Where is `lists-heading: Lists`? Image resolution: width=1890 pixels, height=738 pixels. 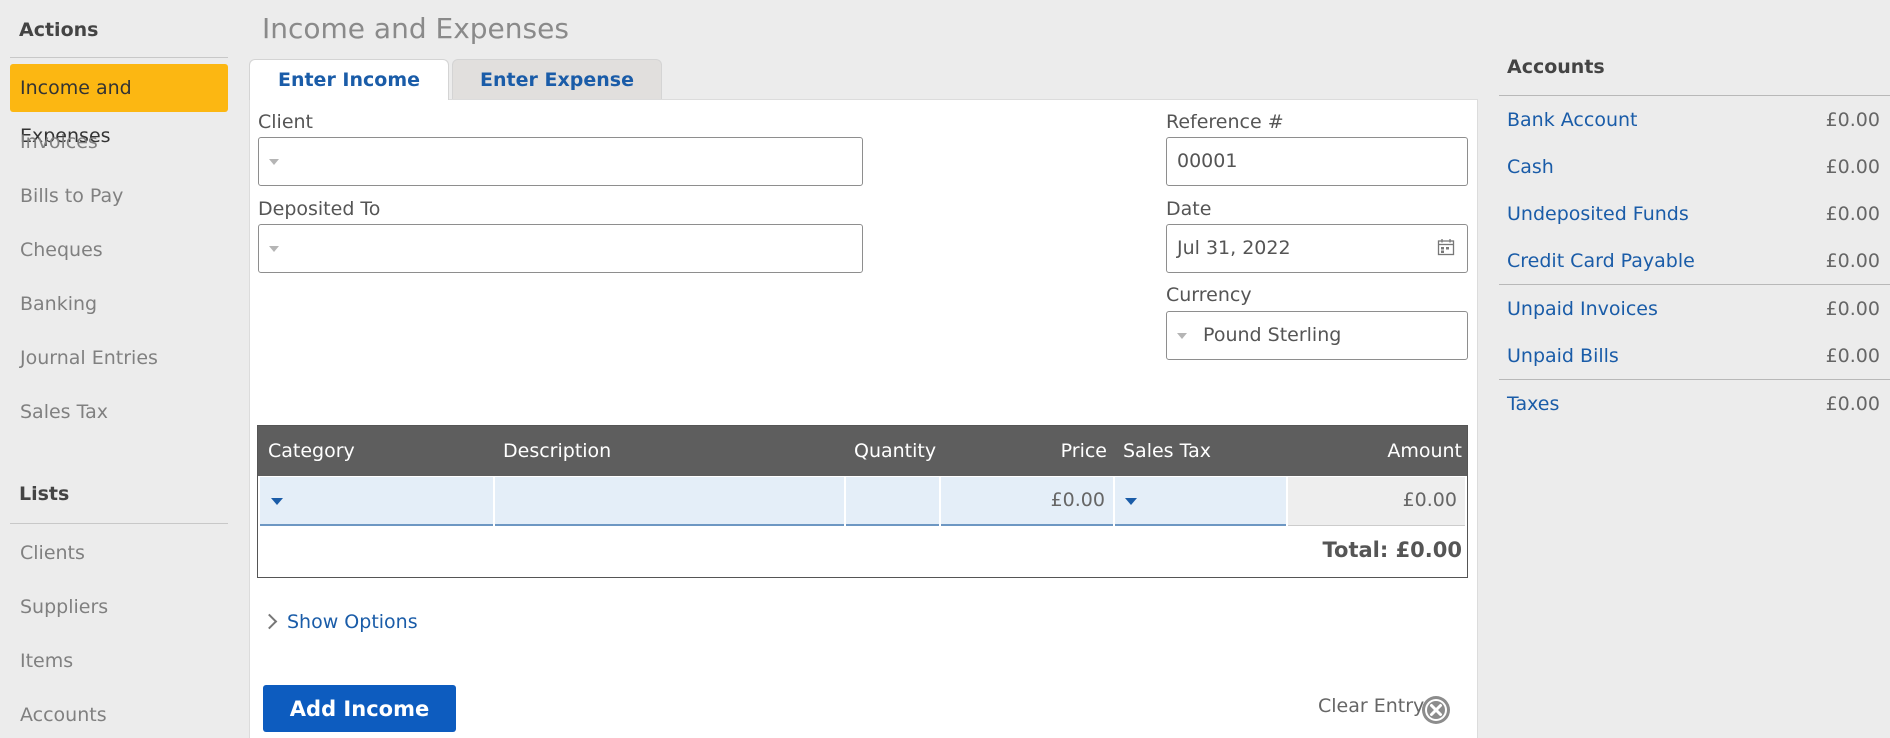
lists-heading: Lists is located at coordinates (44, 494).